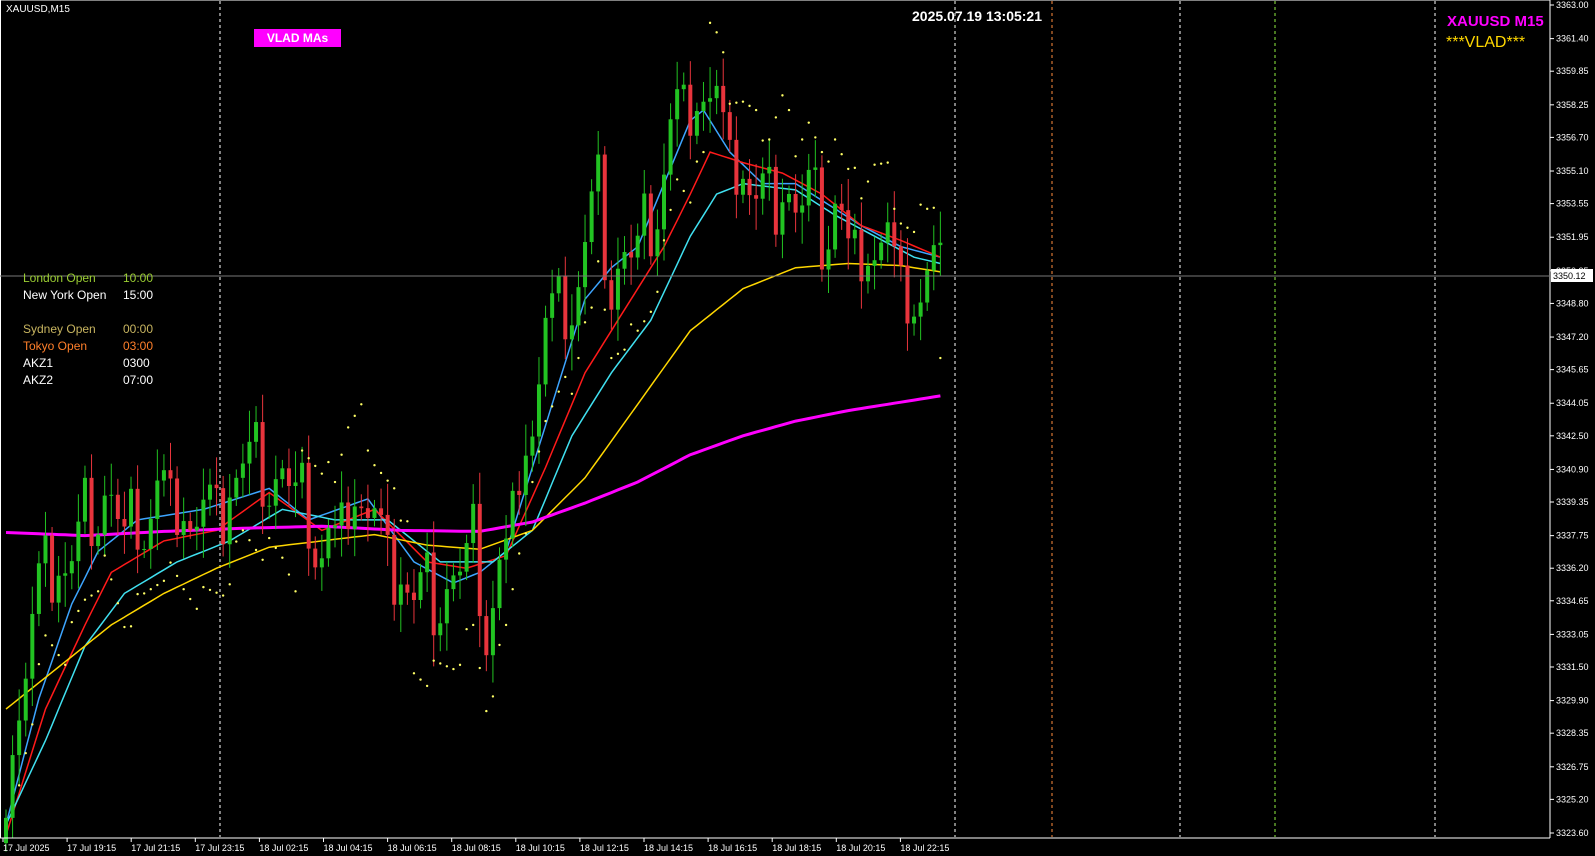  What do you see at coordinates (1572, 5) in the screenshot?
I see `y-tick-label: 3363.00` at bounding box center [1572, 5].